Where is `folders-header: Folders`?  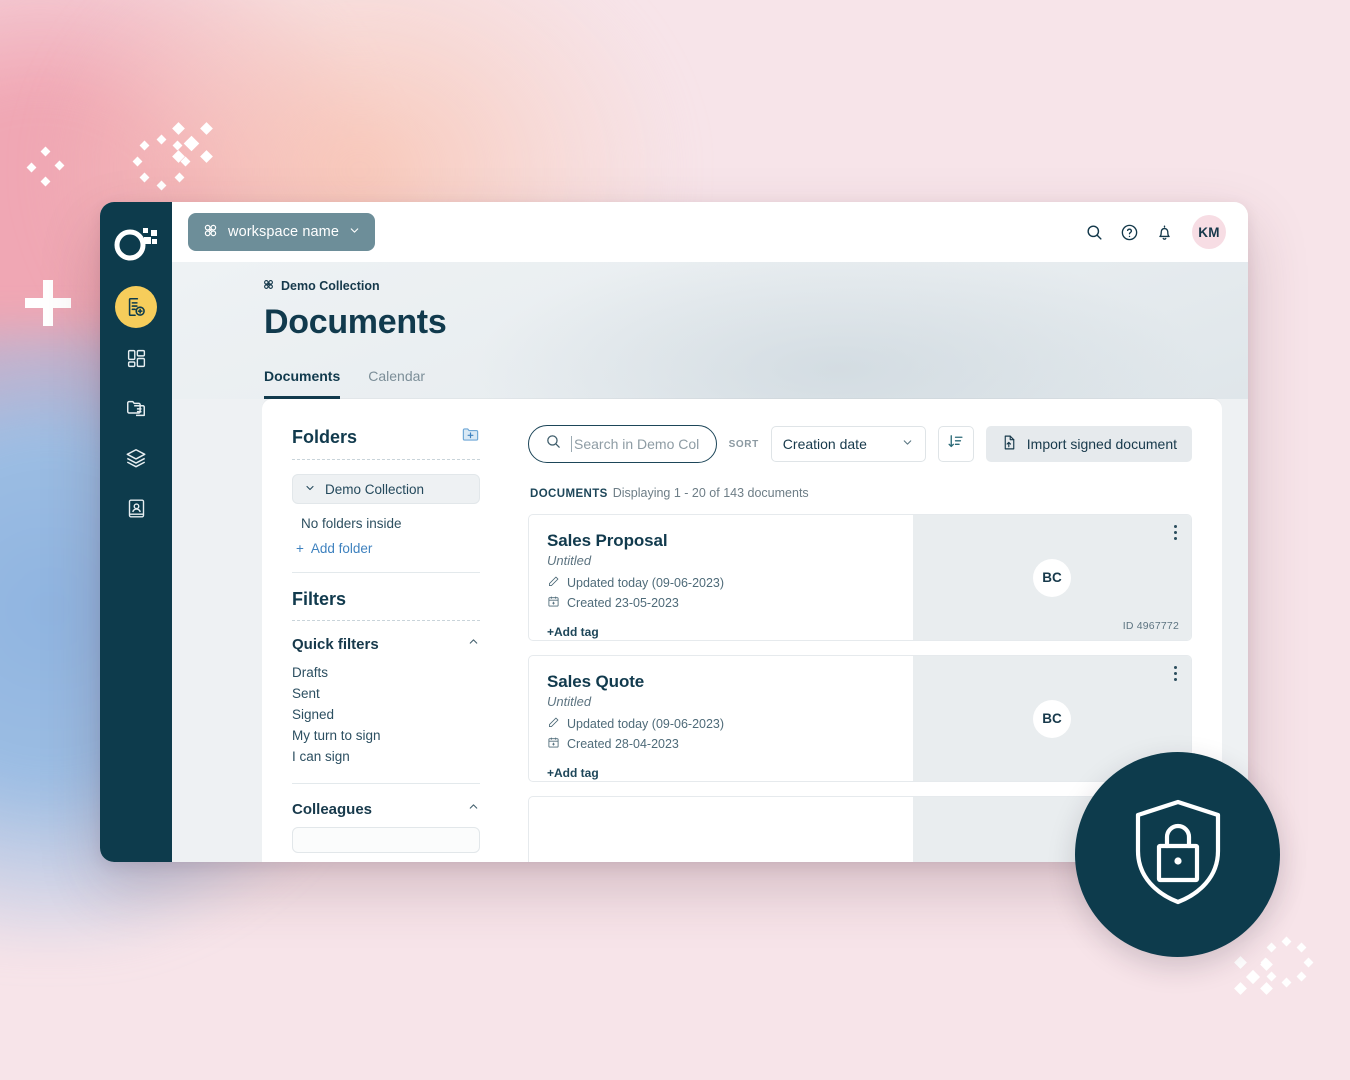 folders-header: Folders is located at coordinates (397, 437).